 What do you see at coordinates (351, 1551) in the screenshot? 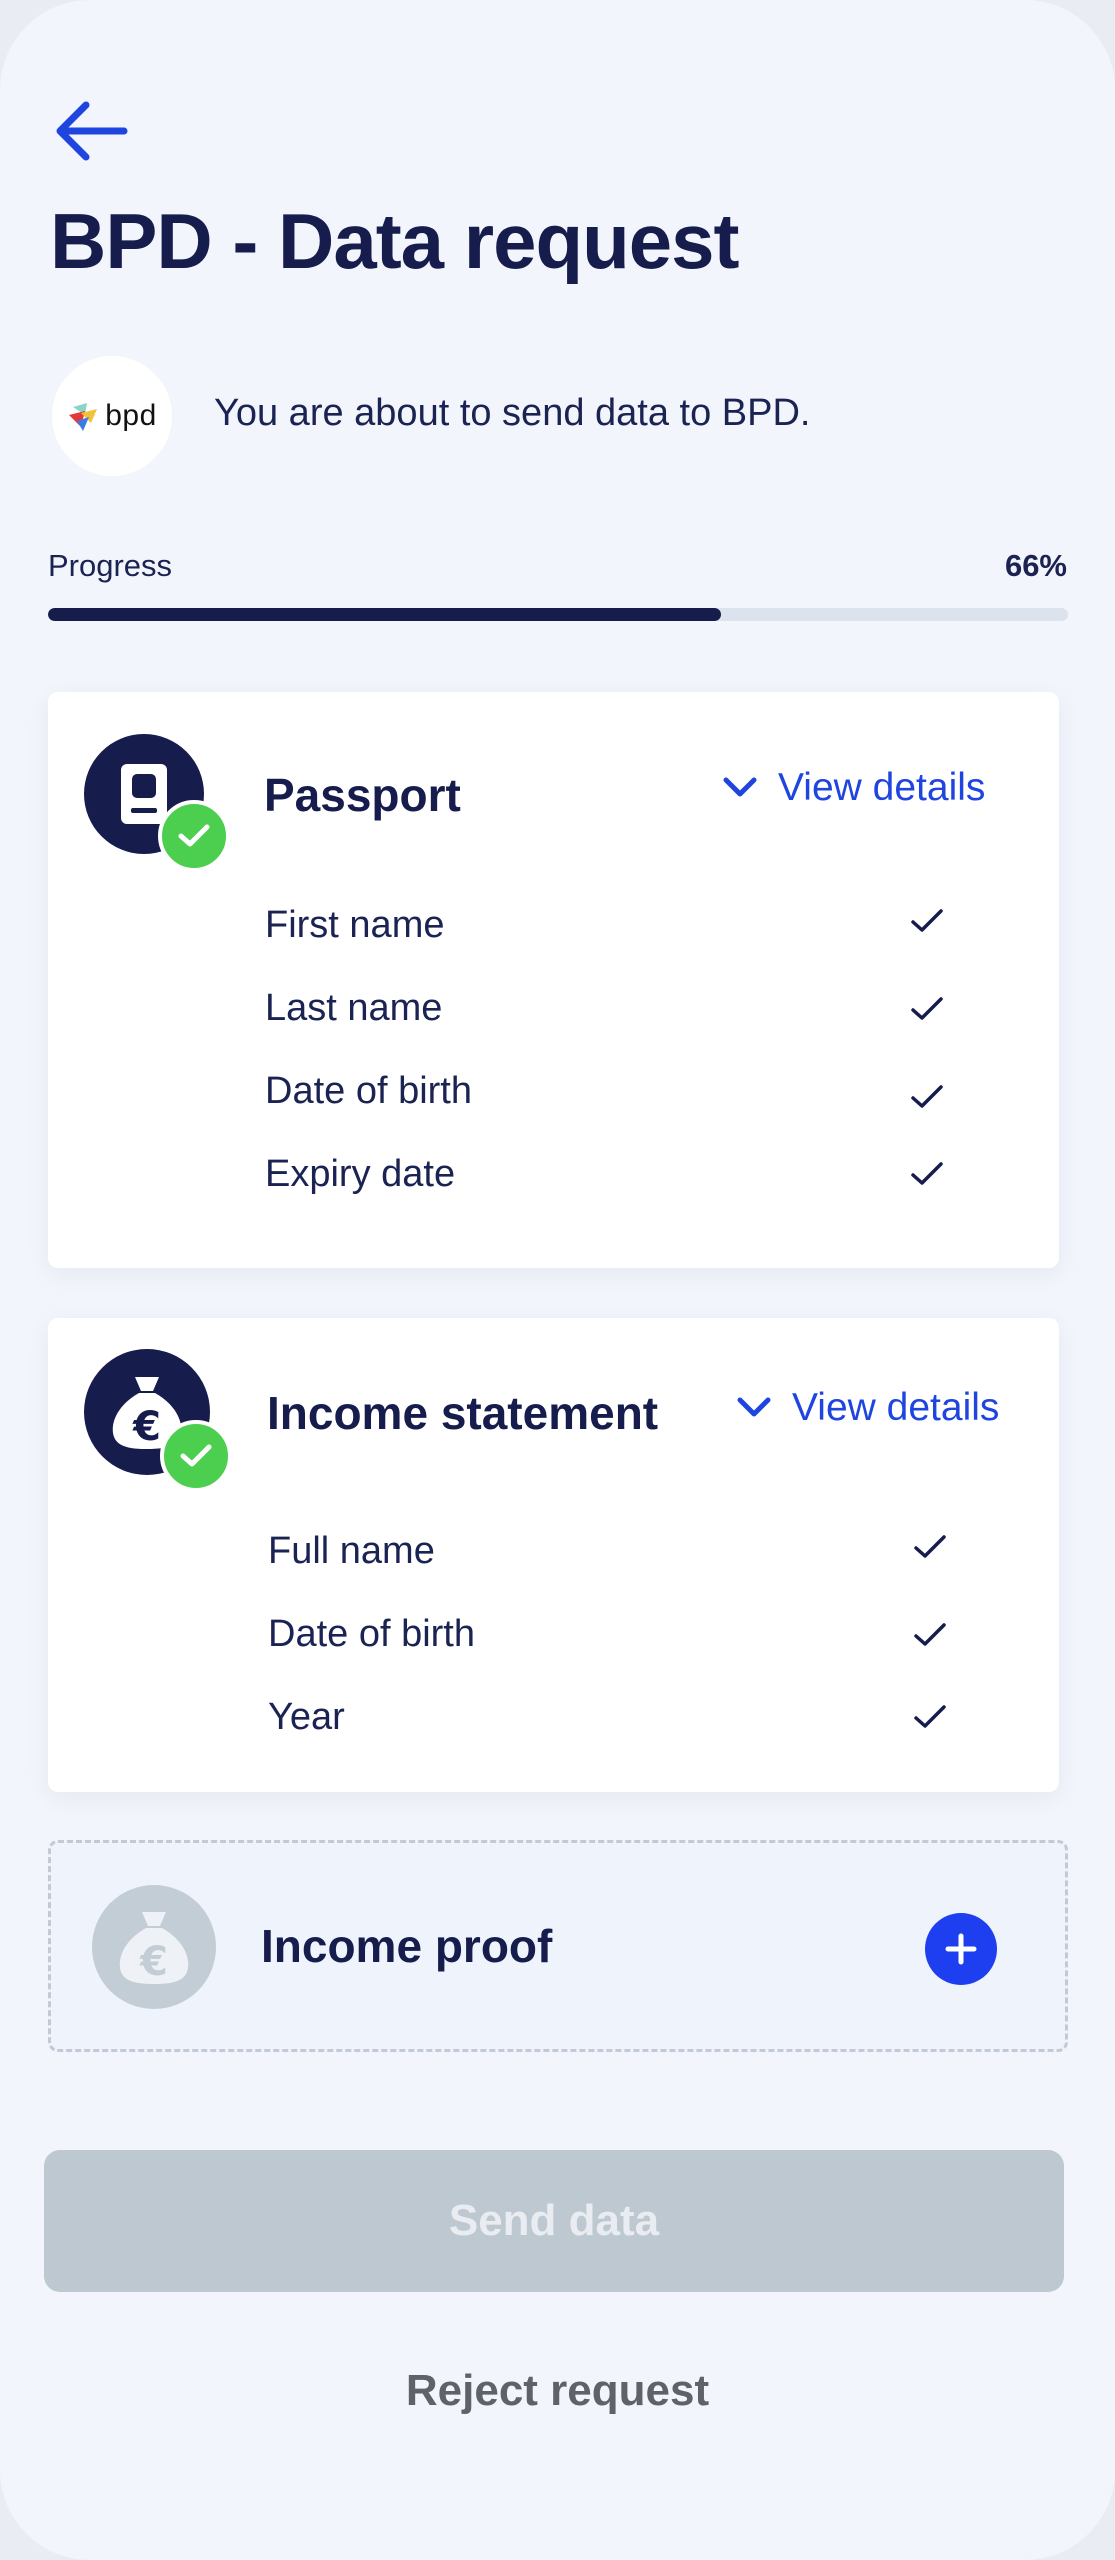
I see `field-label: Full name` at bounding box center [351, 1551].